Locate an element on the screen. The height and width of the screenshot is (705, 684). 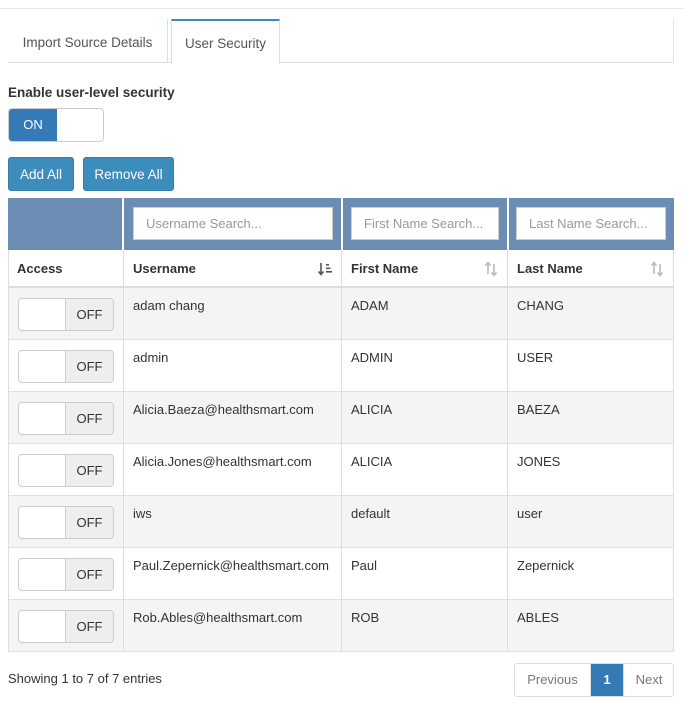
username-cell: iws is located at coordinates (142, 513).